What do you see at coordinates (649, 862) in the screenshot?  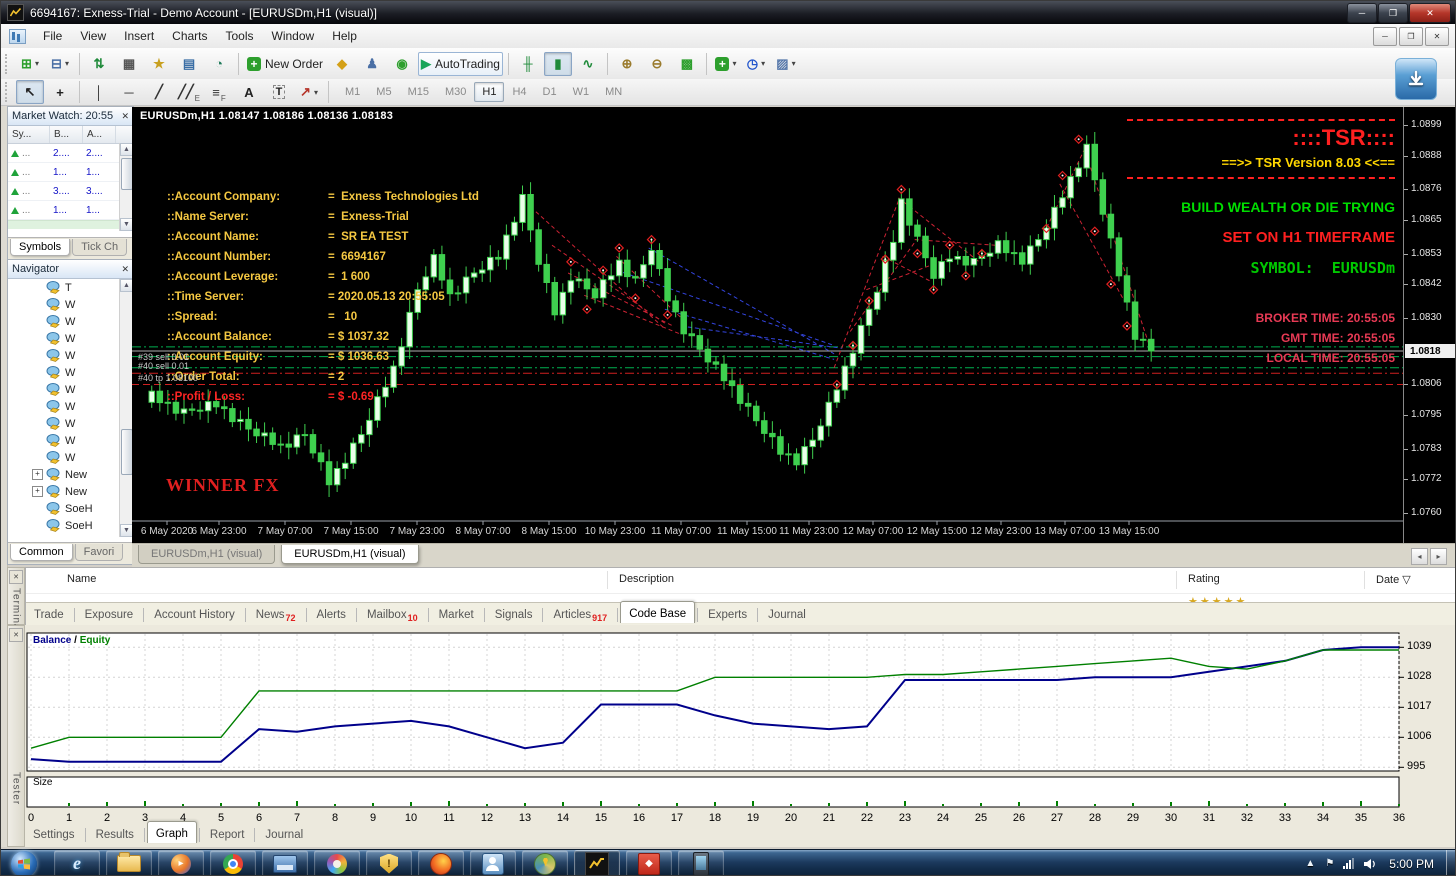 I see `publisher-icon: ◆` at bounding box center [649, 862].